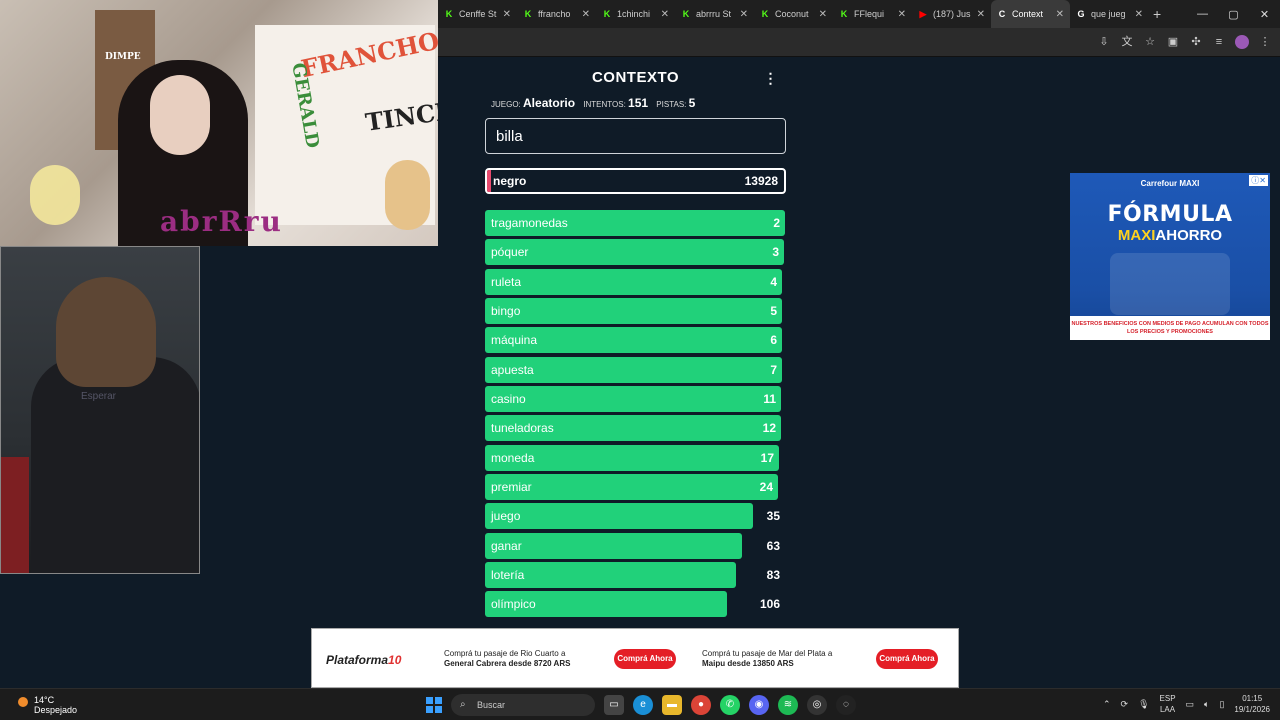  I want to click on new-tab-button: +, so click(1157, 14).